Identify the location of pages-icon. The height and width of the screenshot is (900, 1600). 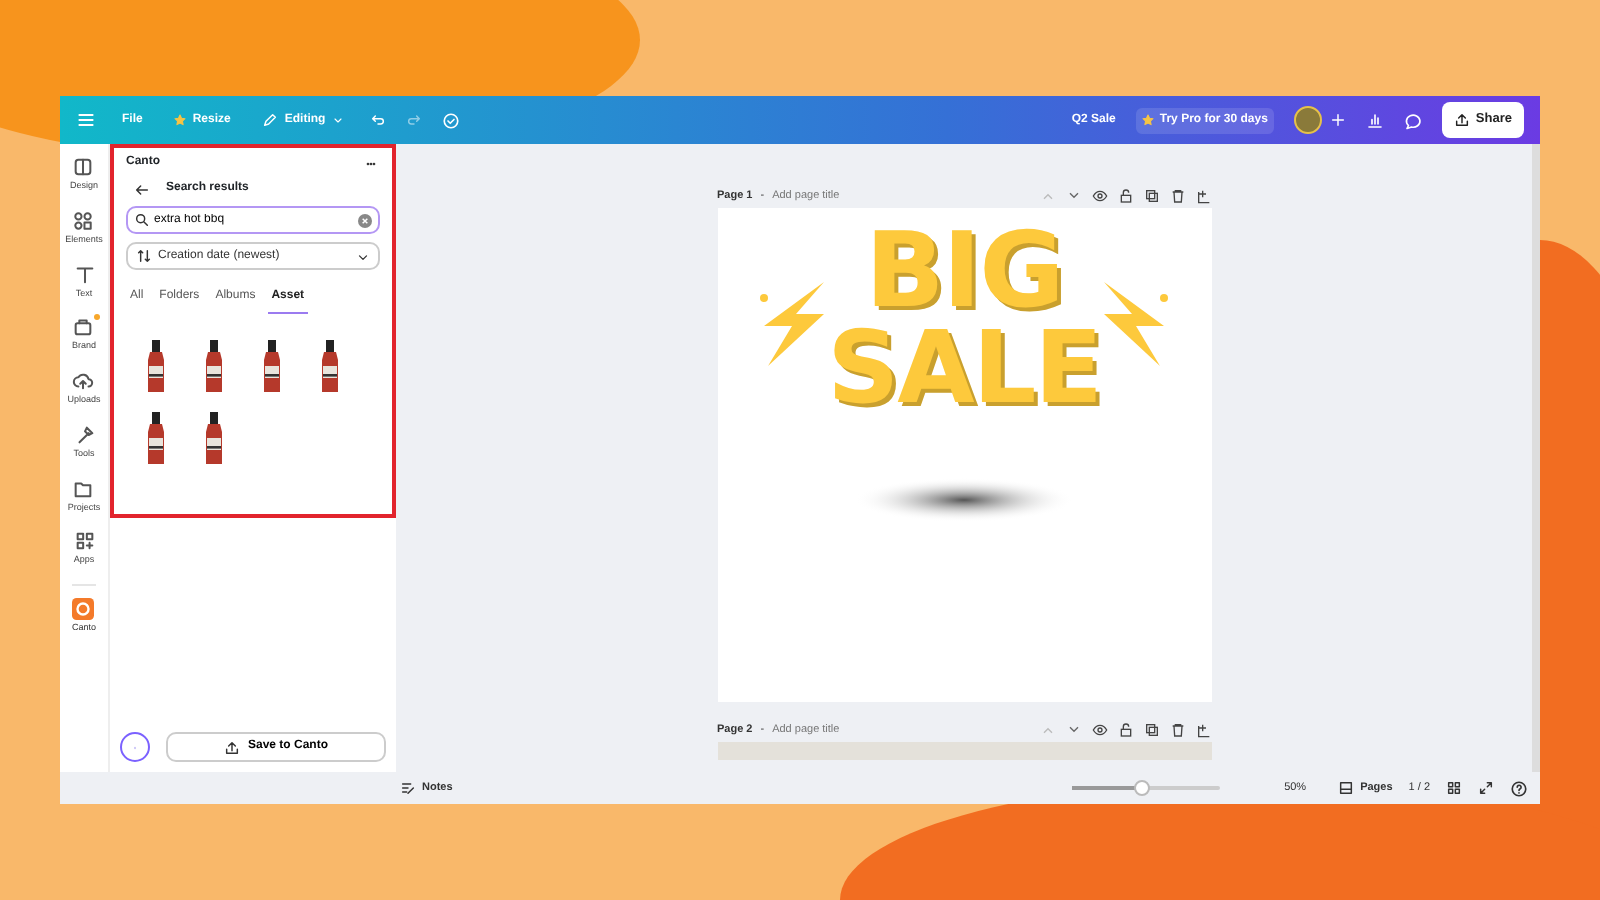
(1346, 788).